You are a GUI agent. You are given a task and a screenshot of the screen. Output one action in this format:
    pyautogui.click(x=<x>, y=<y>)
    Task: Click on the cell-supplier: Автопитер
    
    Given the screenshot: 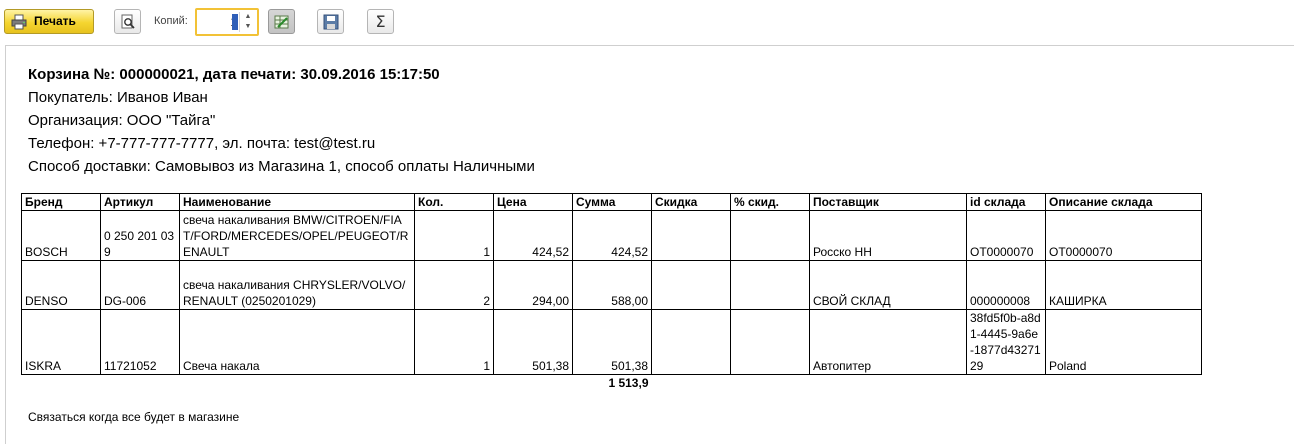 What is the action you would take?
    pyautogui.click(x=888, y=342)
    